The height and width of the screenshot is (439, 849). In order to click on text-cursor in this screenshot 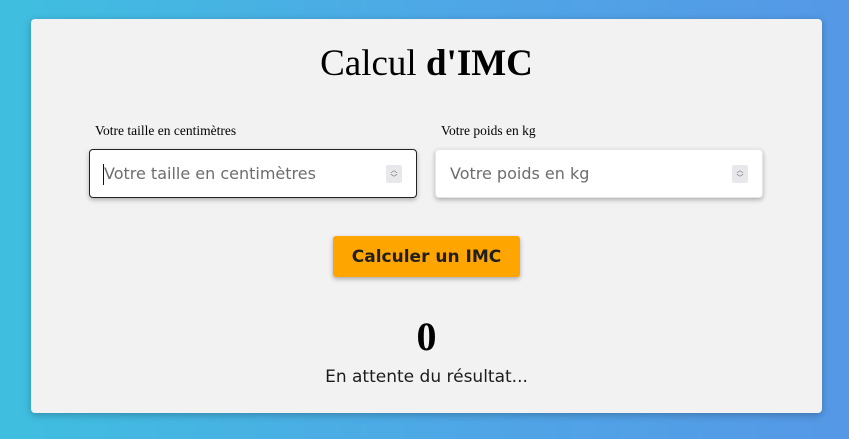, I will do `click(103, 174)`.